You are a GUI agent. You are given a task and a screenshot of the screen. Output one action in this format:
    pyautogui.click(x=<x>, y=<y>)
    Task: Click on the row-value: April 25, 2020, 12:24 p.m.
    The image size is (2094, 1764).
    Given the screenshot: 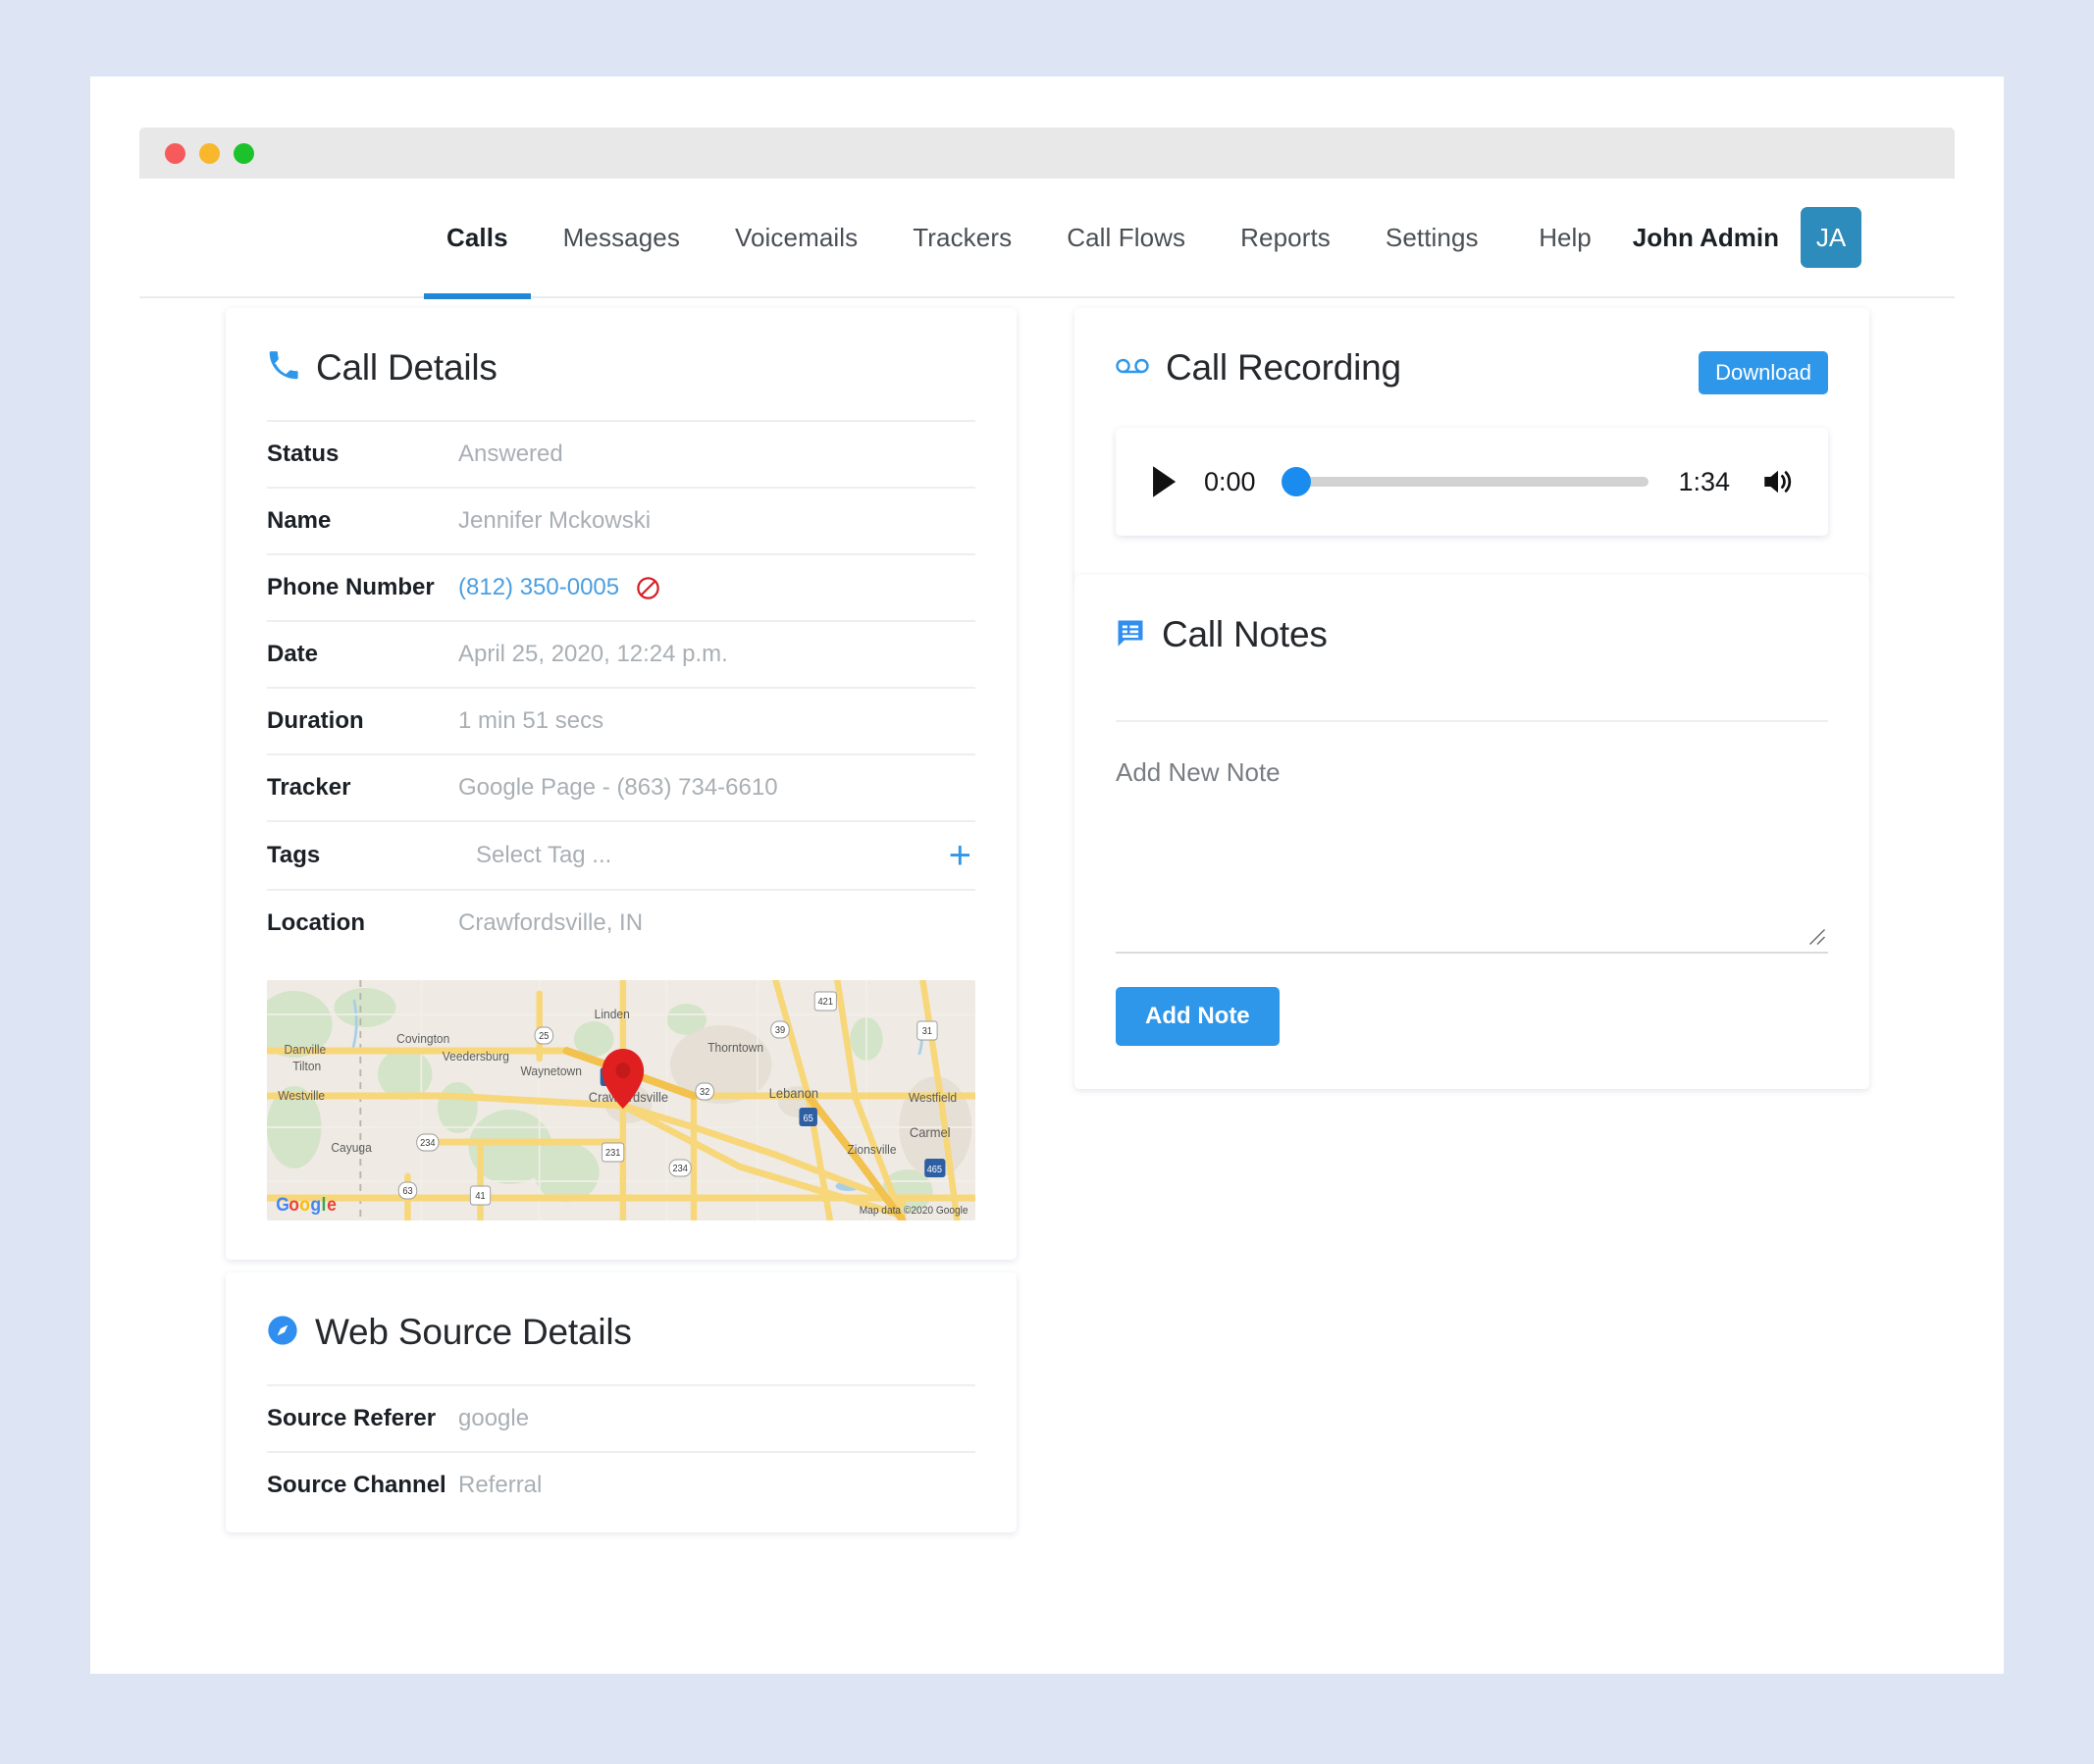 What is the action you would take?
    pyautogui.click(x=593, y=654)
    